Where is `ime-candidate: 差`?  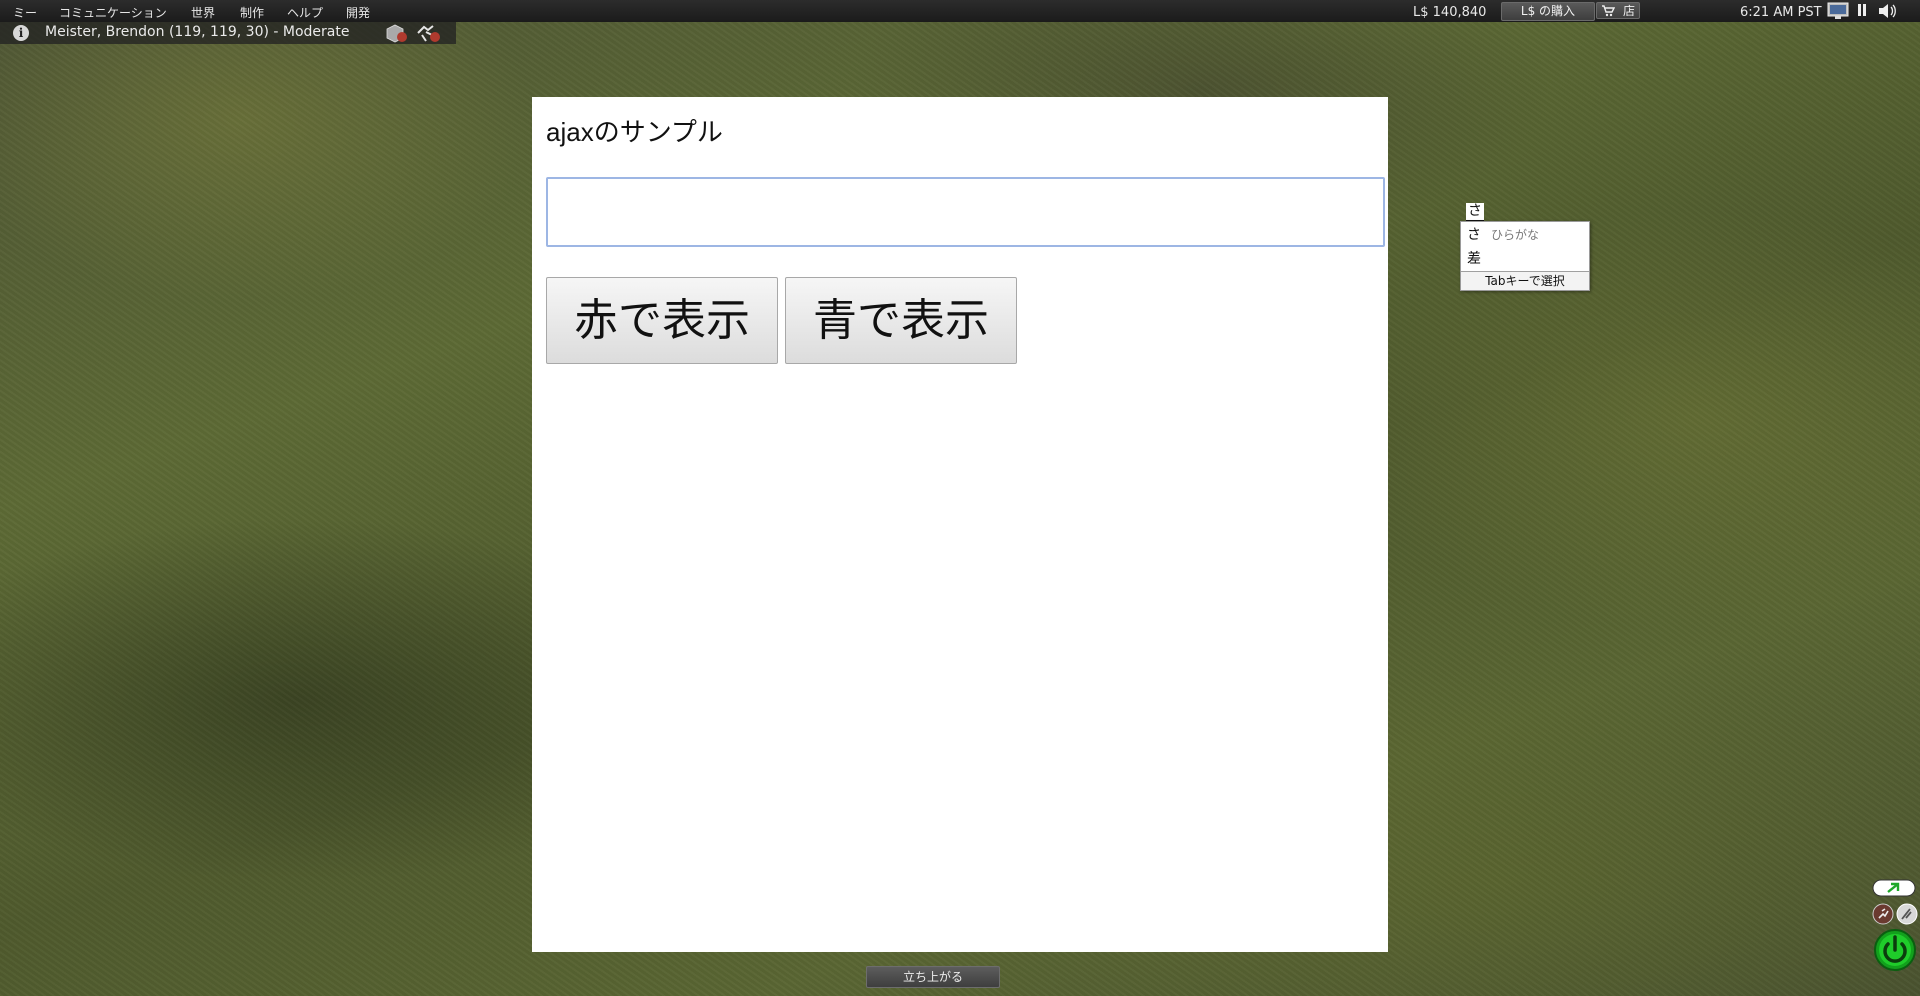
ime-candidate: 差 is located at coordinates (1474, 258).